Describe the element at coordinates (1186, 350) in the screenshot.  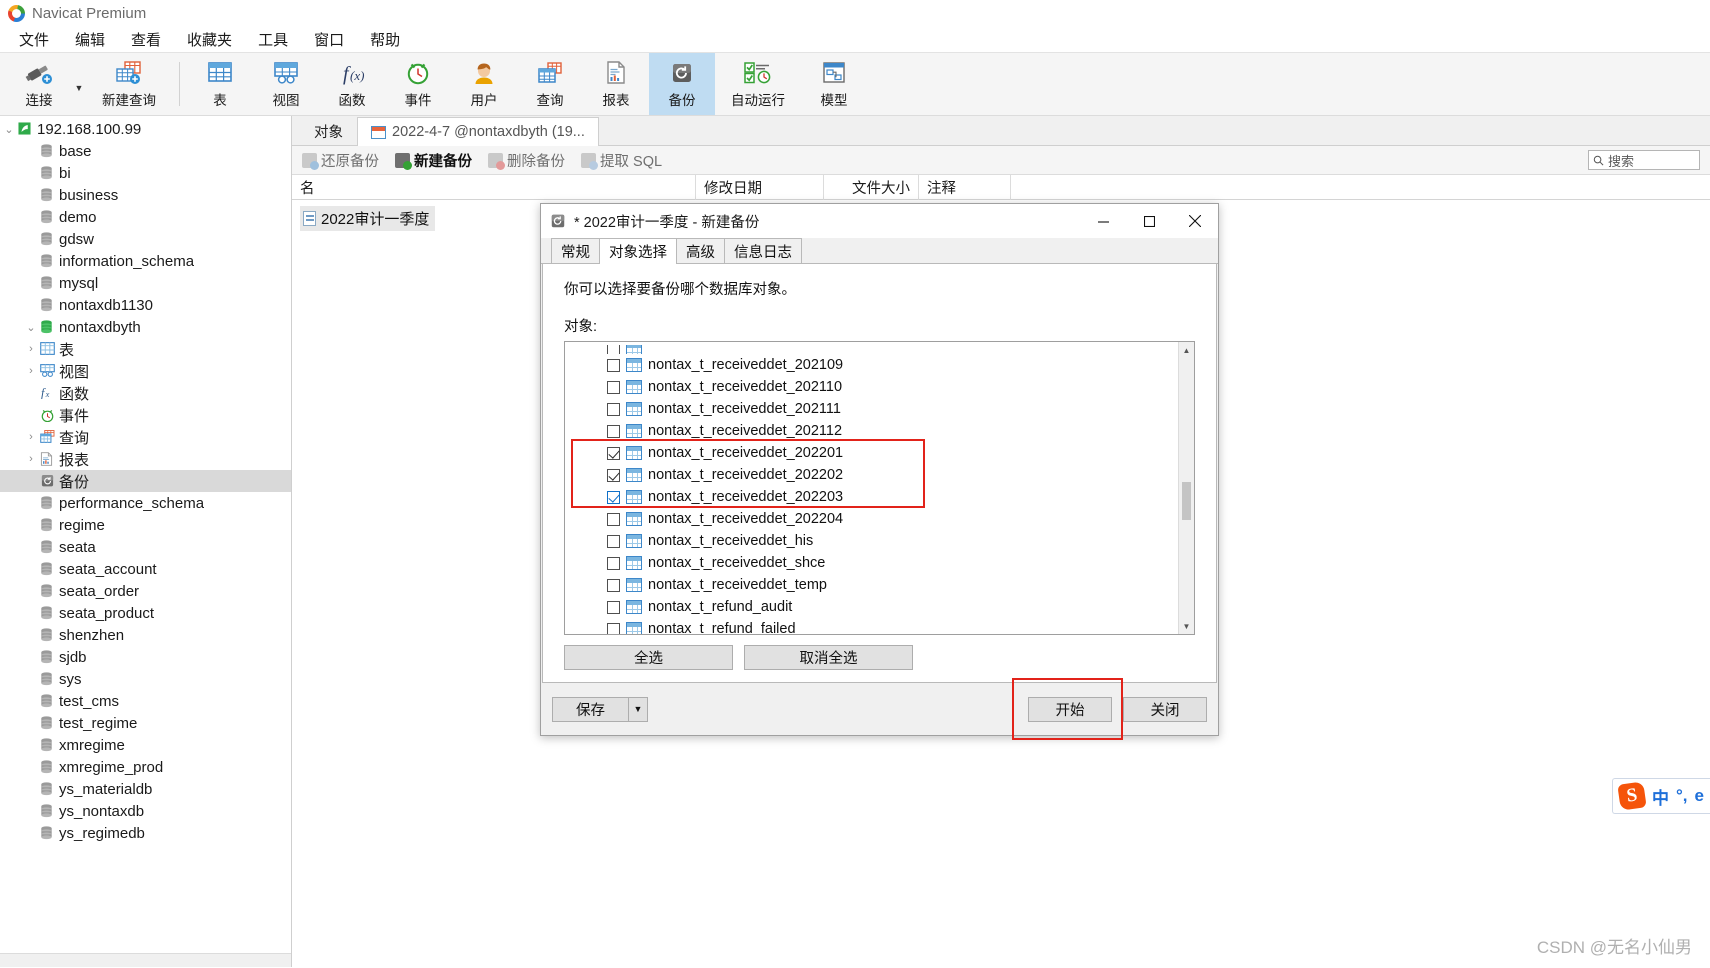
I see `scroll-up-arrow-icon: ▲` at that location.